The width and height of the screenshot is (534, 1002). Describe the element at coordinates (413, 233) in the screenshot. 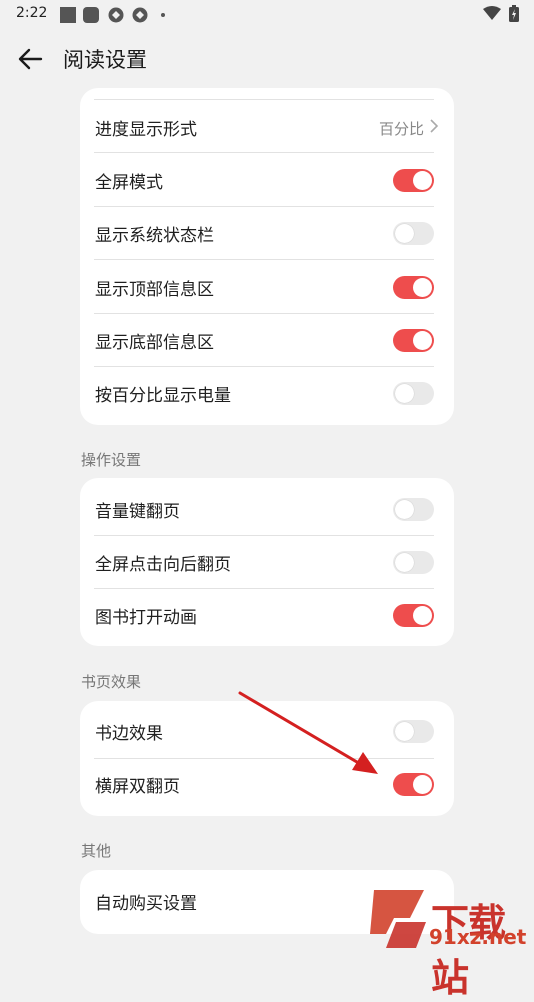

I see `system-status-bar-toggle` at that location.